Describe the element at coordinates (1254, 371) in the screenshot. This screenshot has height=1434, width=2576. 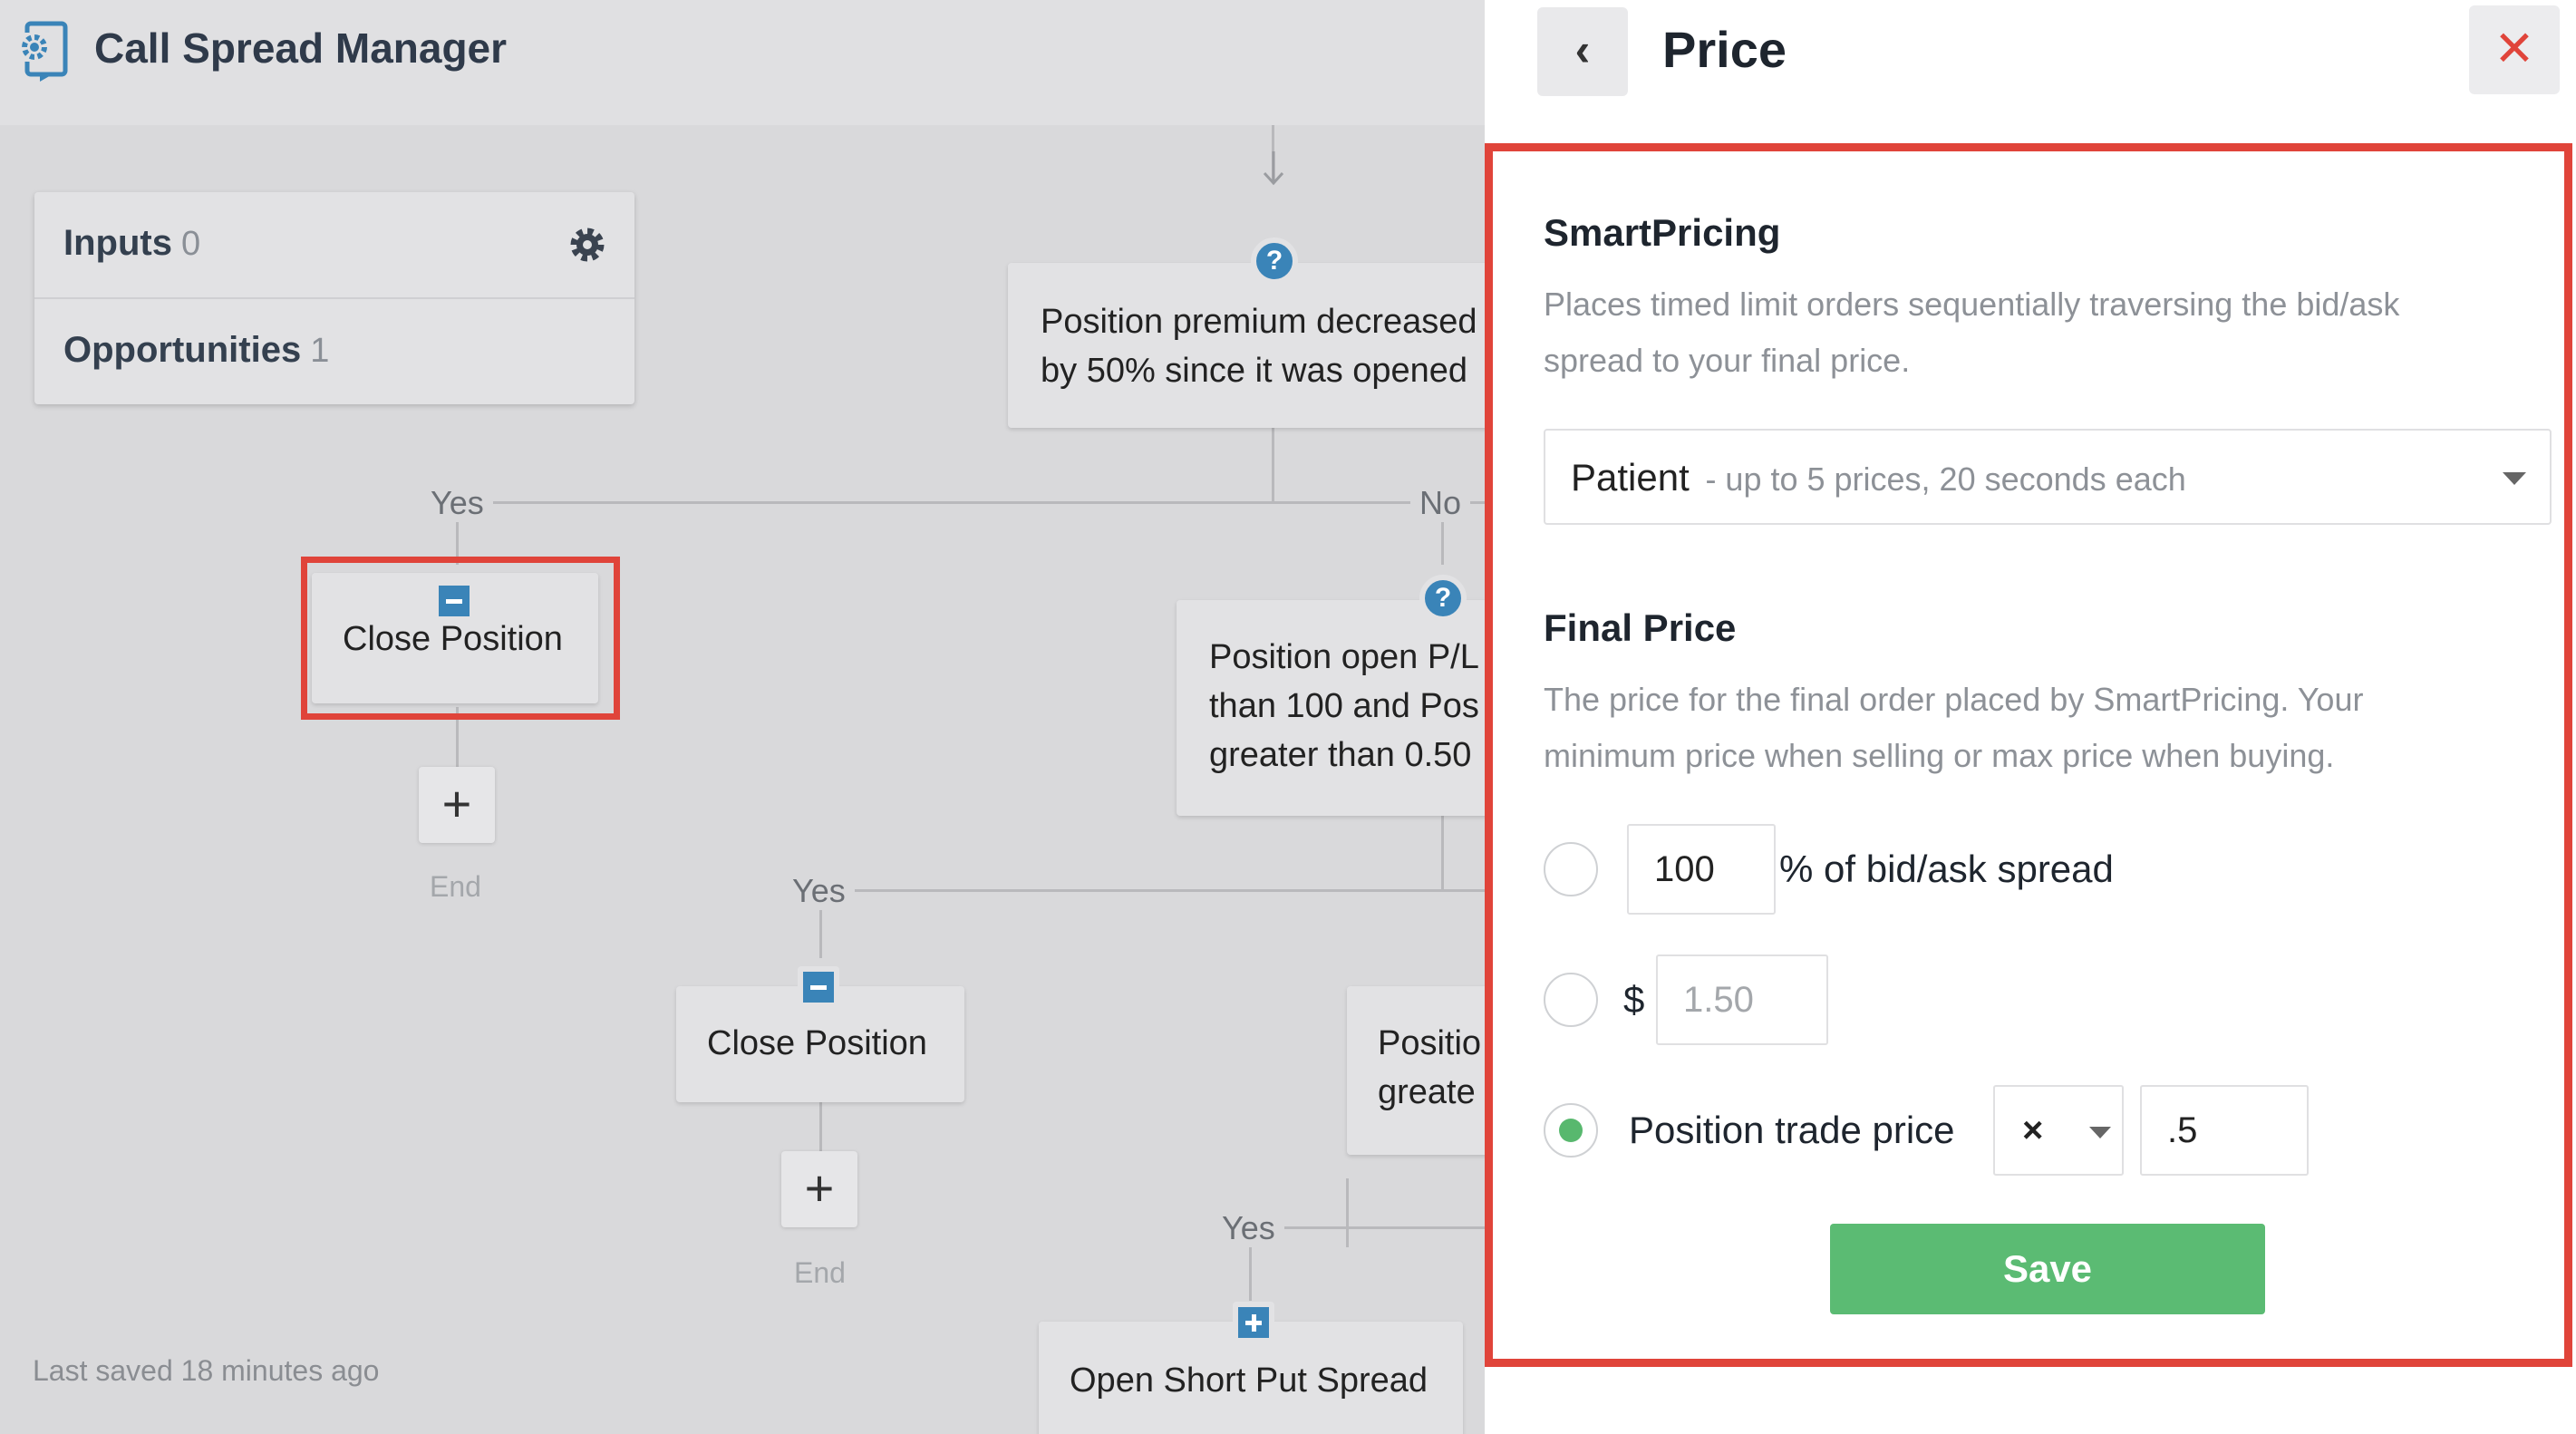
I see `condition-text-line: by 50% since it was opened` at that location.